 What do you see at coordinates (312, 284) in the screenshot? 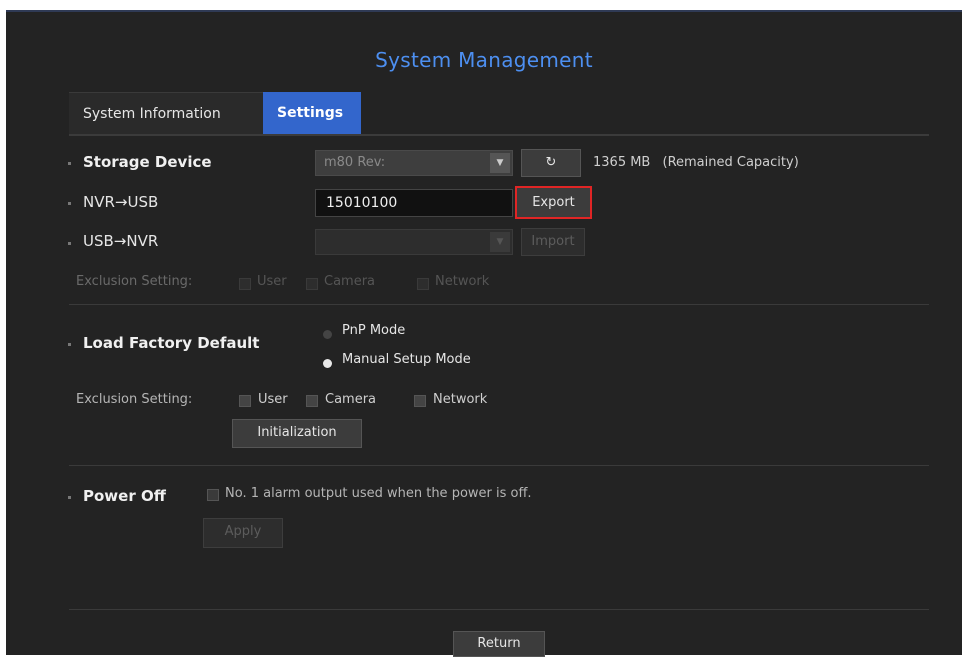
I see `exclude-camera-checkbox` at bounding box center [312, 284].